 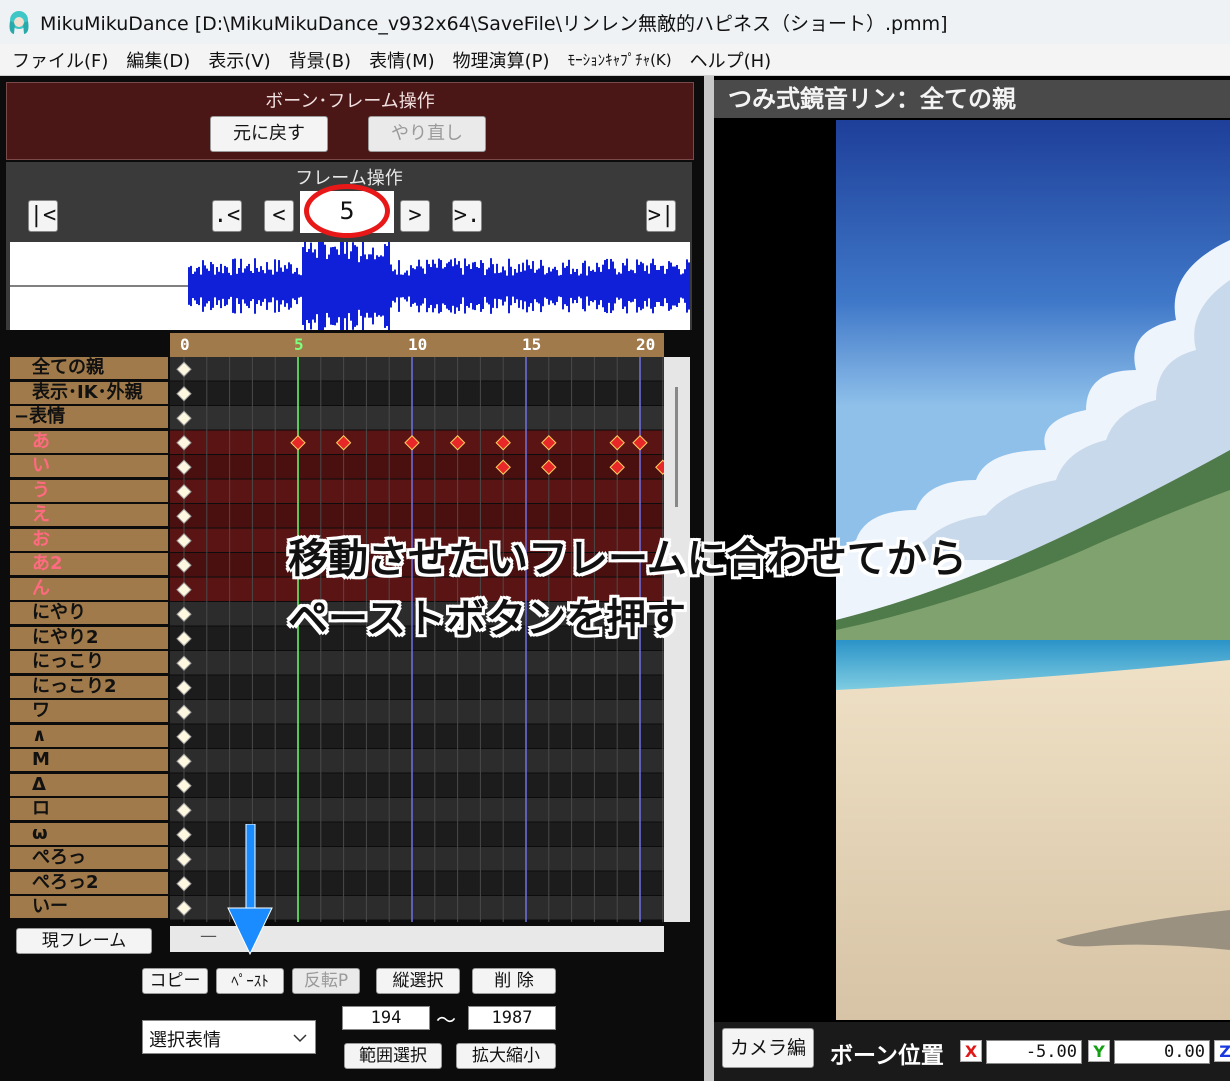 What do you see at coordinates (89, 858) in the screenshot?
I see `timeline-row-label: ぺろっ` at bounding box center [89, 858].